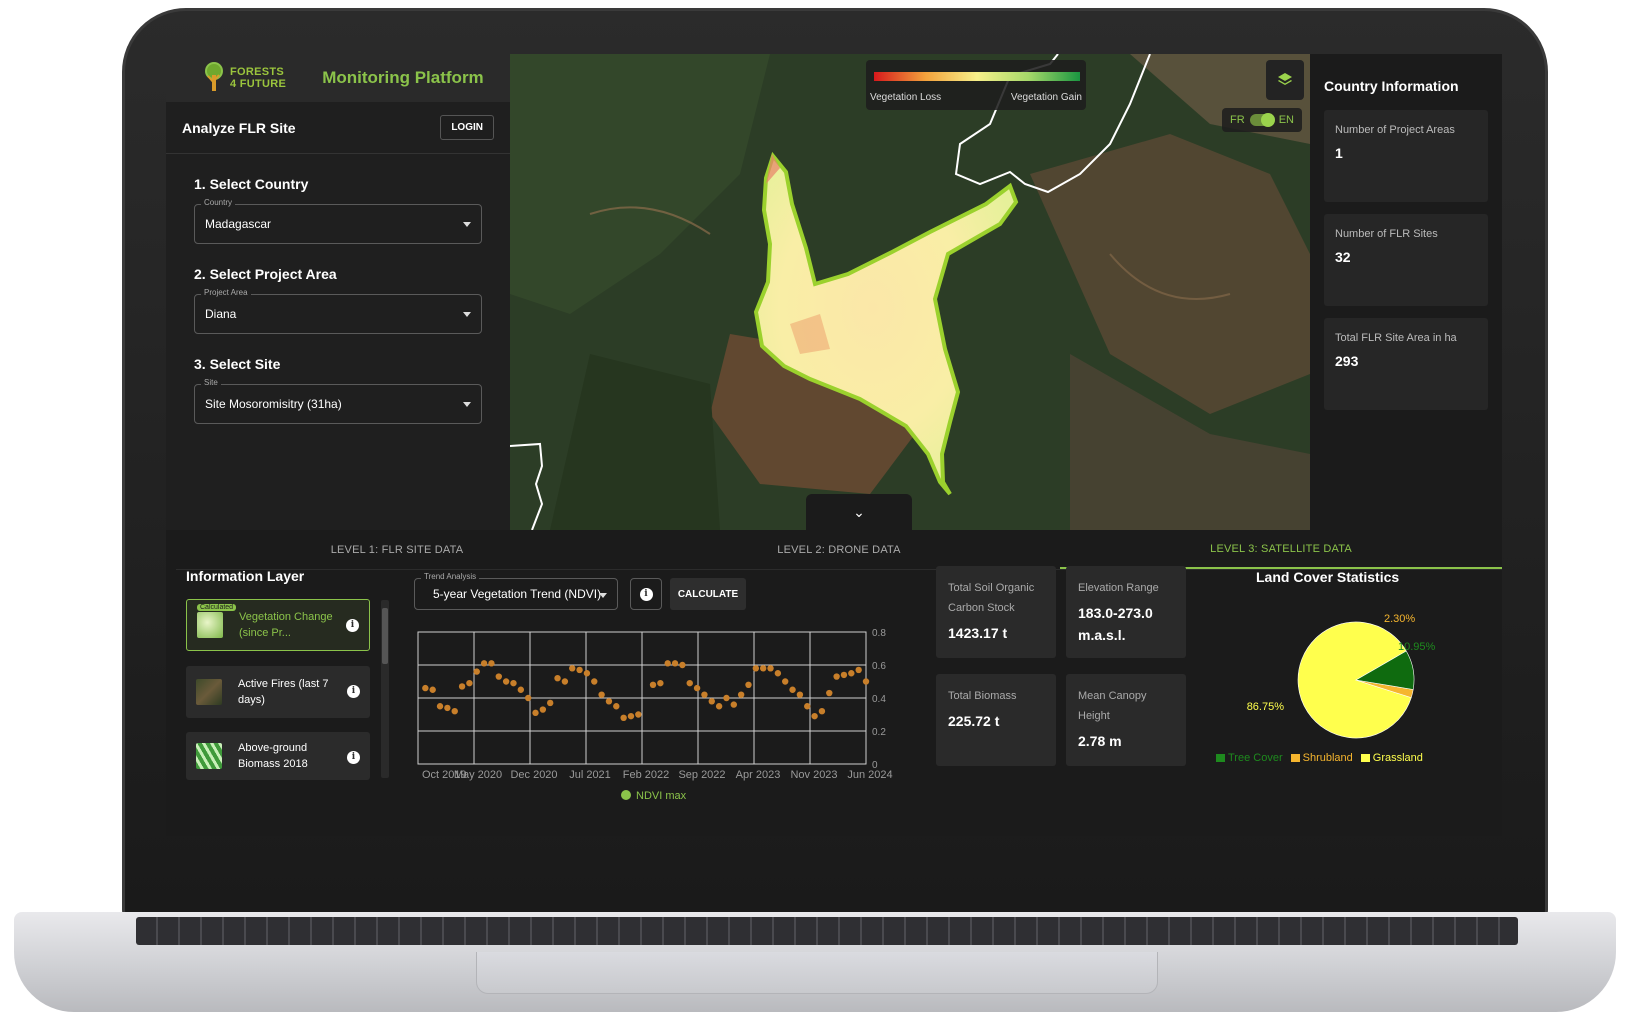 This screenshot has width=1630, height=1012. I want to click on tree-logo-icon, so click(214, 76).